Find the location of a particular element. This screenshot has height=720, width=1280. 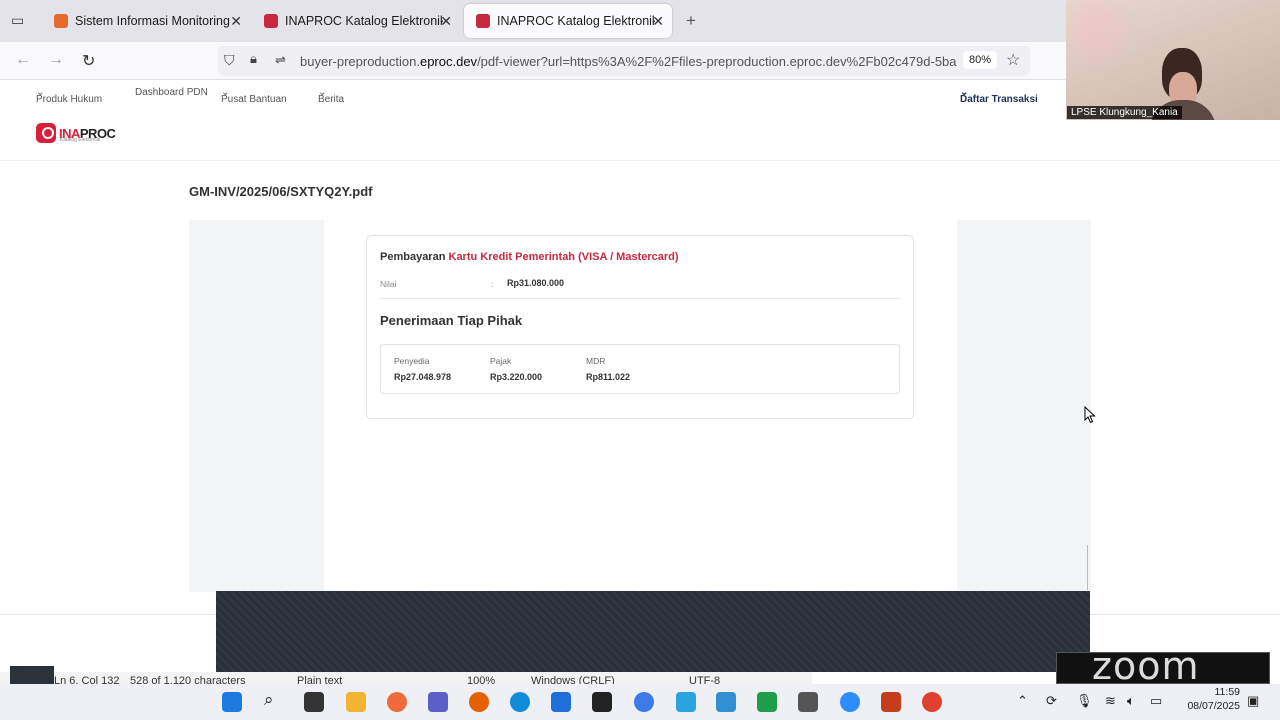

siman-favicon-icon is located at coordinates (61, 21).